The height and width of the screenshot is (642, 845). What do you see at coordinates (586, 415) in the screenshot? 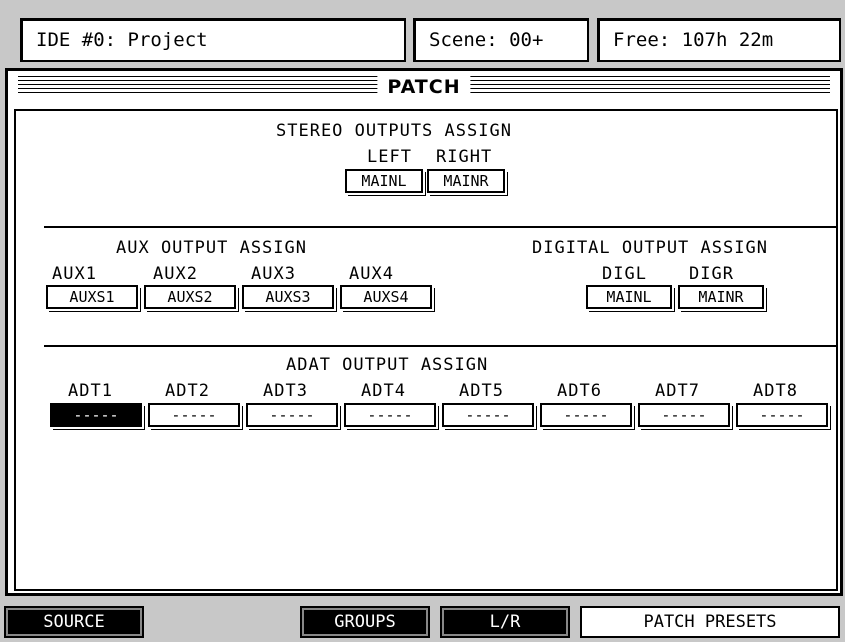
I see `adt6-select: -----` at bounding box center [586, 415].